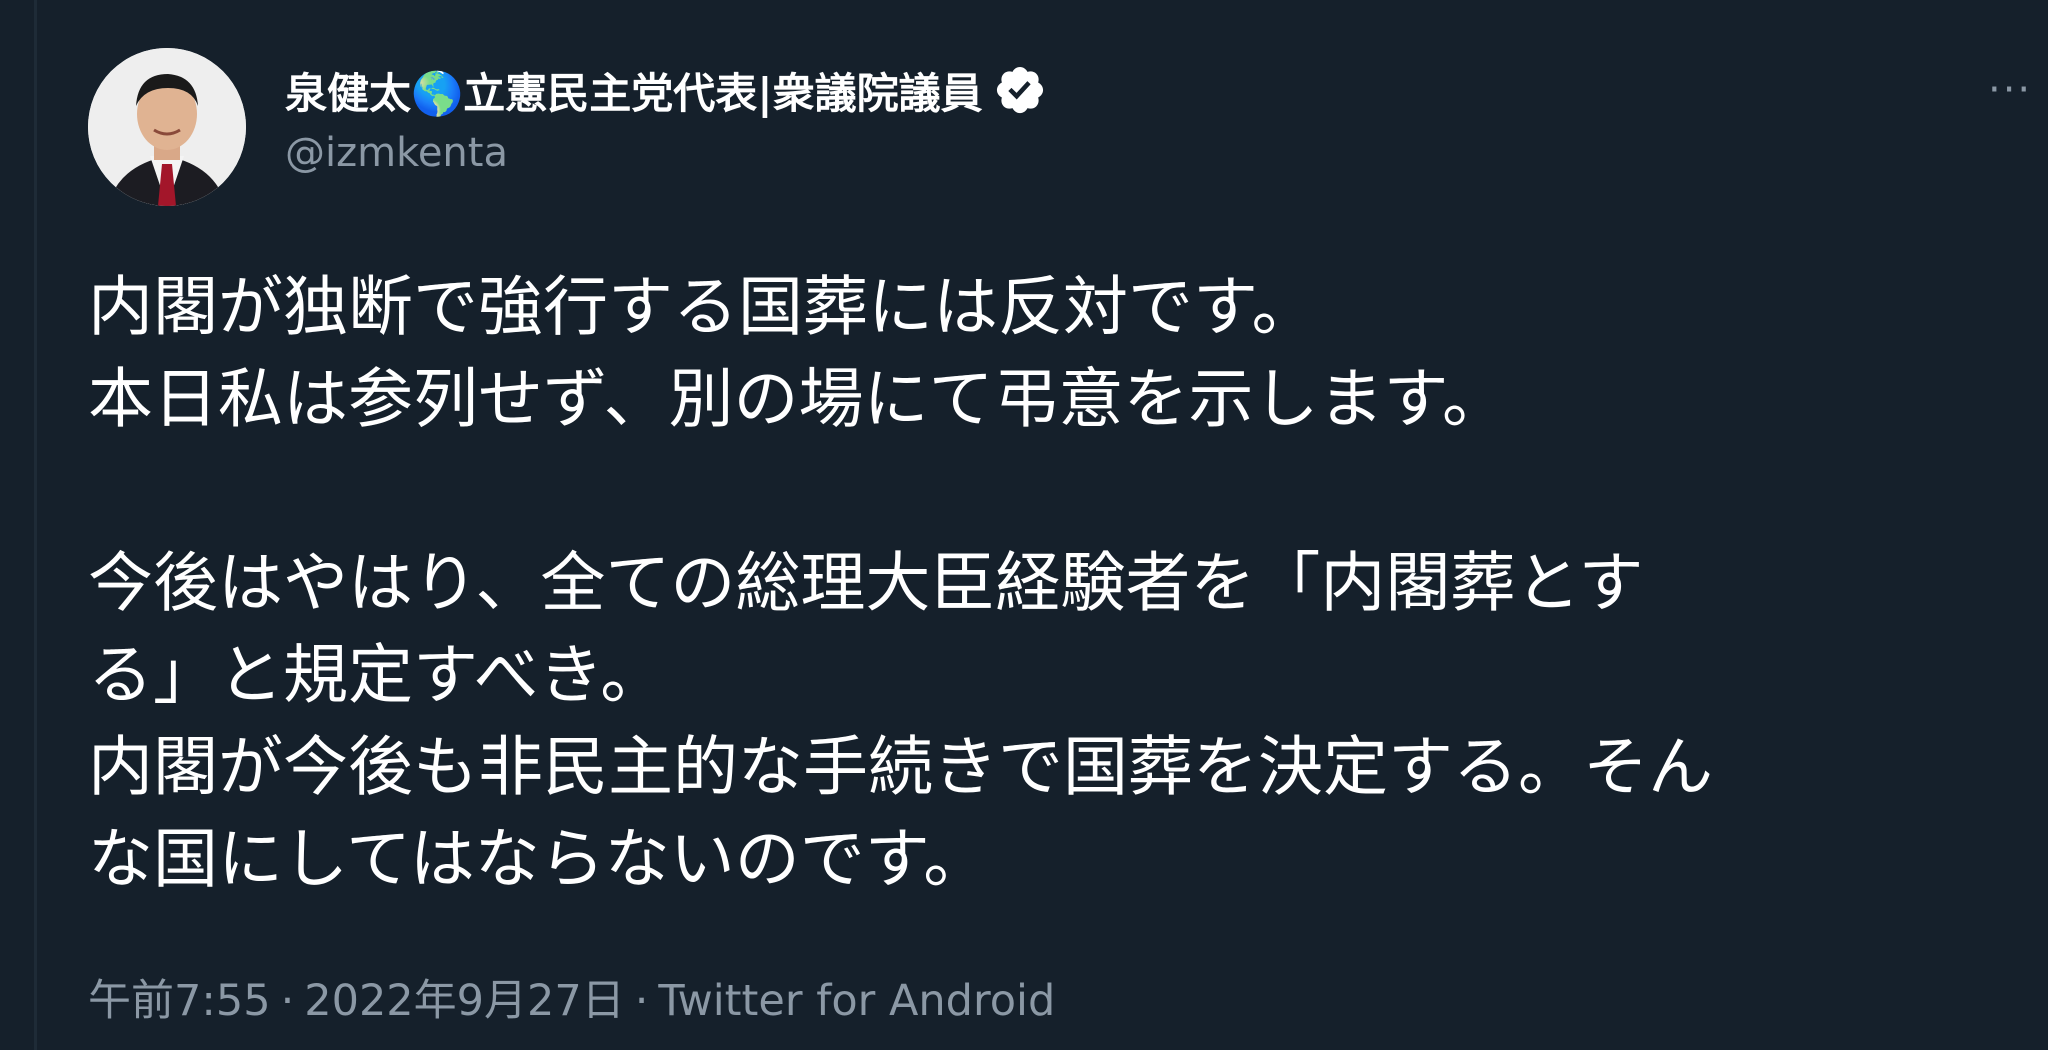  What do you see at coordinates (901, 767) in the screenshot?
I see `tweet-text-line: 内閣が今後も非民主的な手続きで国葬を決定する。そん` at bounding box center [901, 767].